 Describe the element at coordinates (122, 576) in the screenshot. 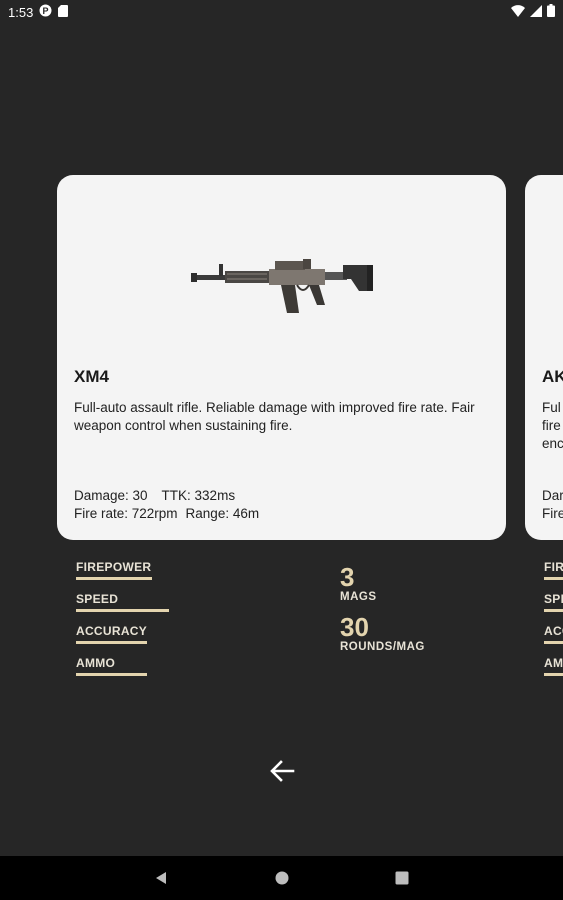

I see `attribute-firepower: FIREPOWER` at that location.